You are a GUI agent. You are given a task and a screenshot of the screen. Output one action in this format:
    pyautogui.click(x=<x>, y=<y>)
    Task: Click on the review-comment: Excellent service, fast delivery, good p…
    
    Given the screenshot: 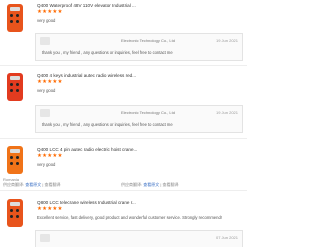 What is the action you would take?
    pyautogui.click(x=129, y=217)
    